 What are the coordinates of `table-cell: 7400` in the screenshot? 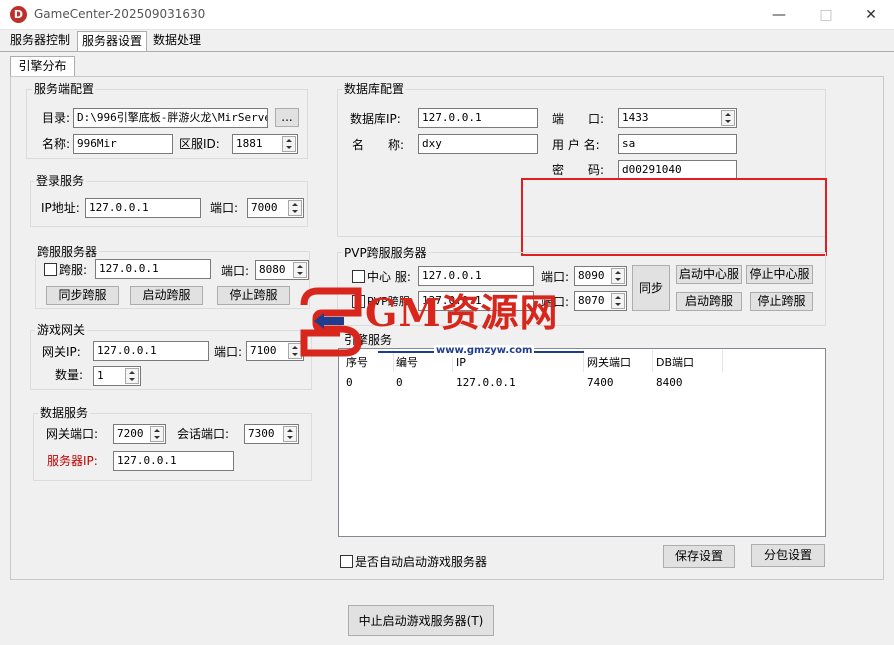 It's located at (600, 383).